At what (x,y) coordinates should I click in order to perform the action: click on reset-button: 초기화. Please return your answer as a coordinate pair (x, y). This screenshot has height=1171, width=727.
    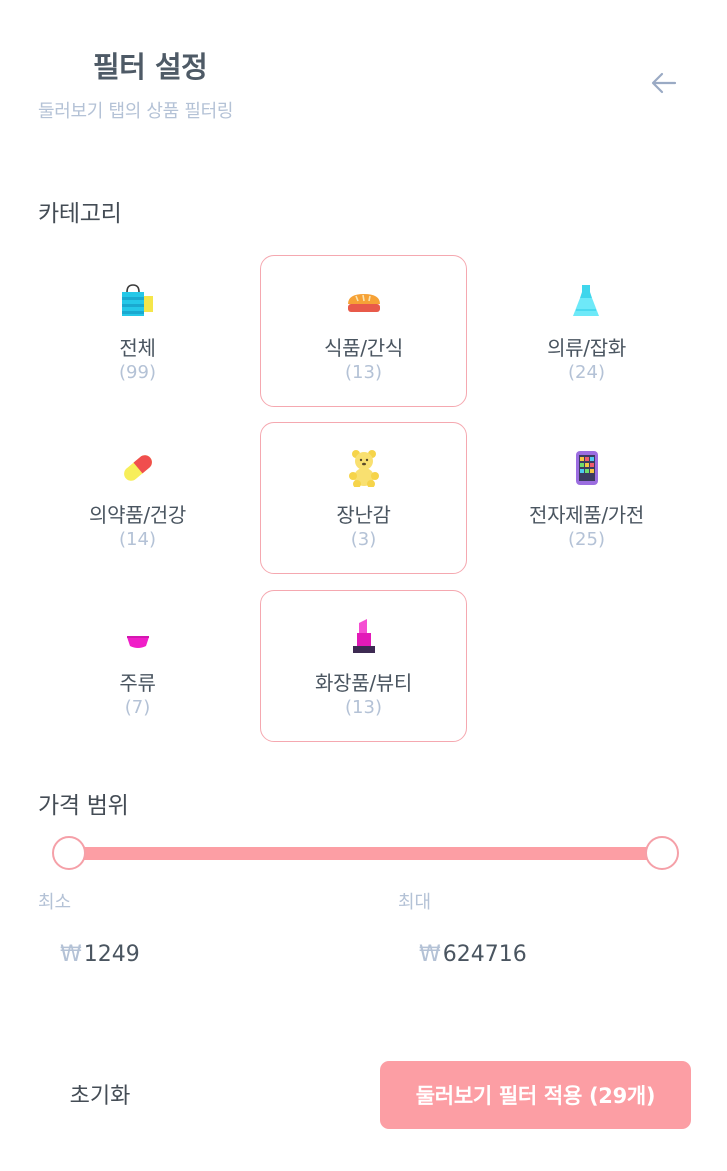
    Looking at the image, I should click on (100, 1094).